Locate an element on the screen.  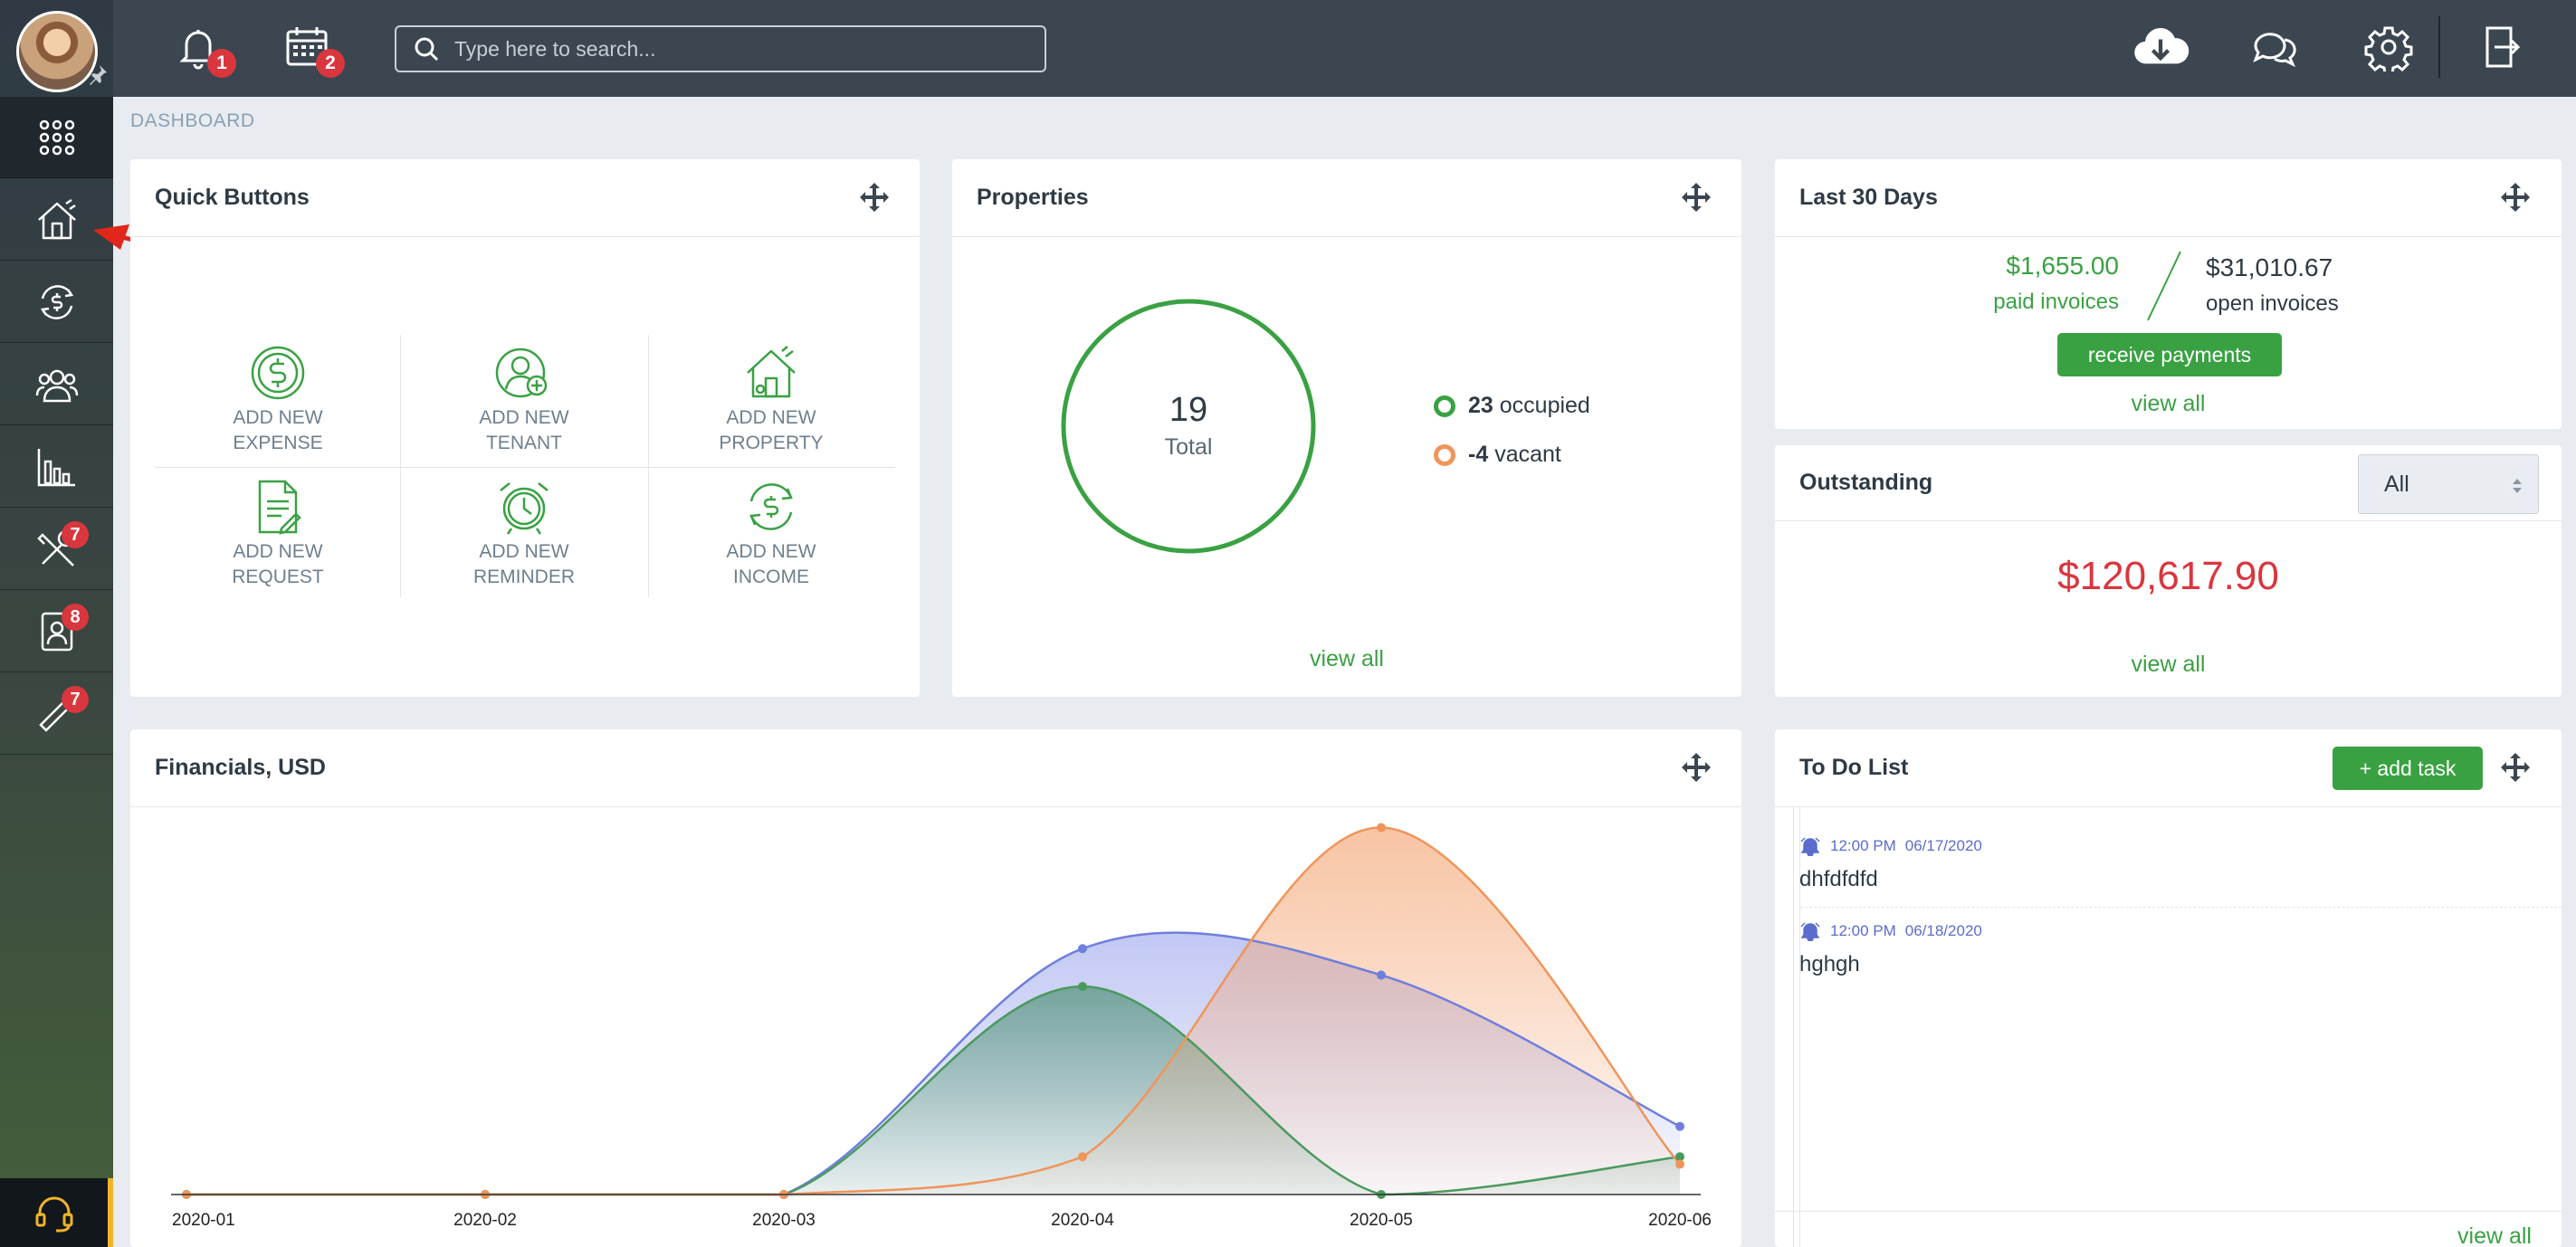
sidebar-item-reports is located at coordinates (56, 467).